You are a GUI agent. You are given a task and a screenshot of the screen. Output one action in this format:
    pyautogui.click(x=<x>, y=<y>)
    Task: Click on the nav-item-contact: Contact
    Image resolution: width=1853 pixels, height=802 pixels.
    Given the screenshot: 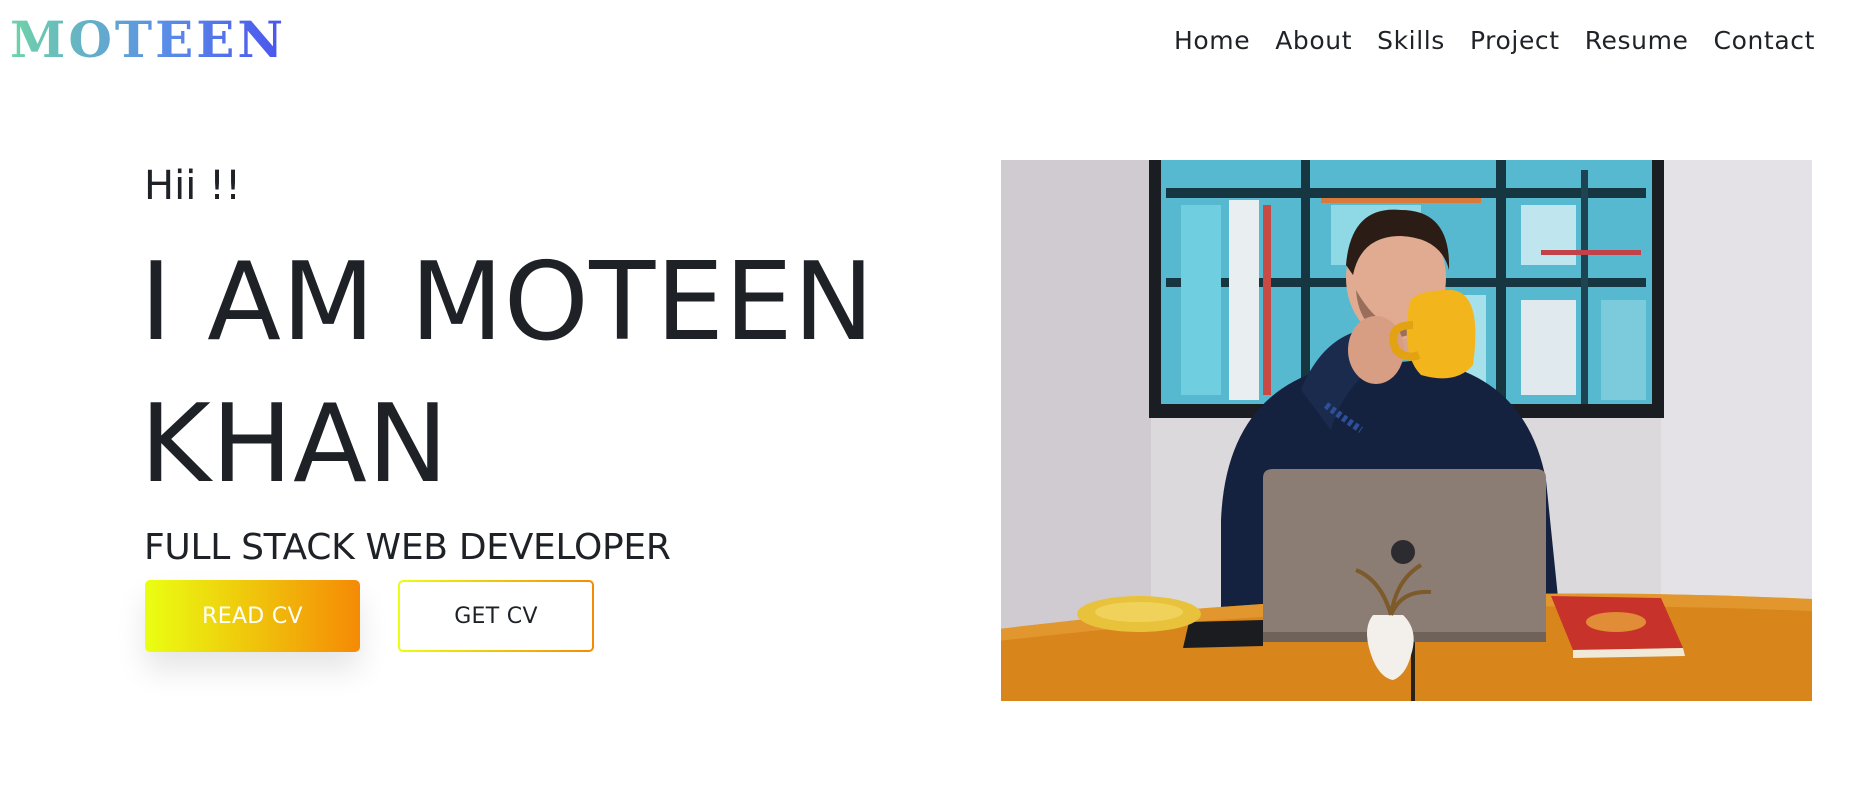 What is the action you would take?
    pyautogui.click(x=1764, y=41)
    